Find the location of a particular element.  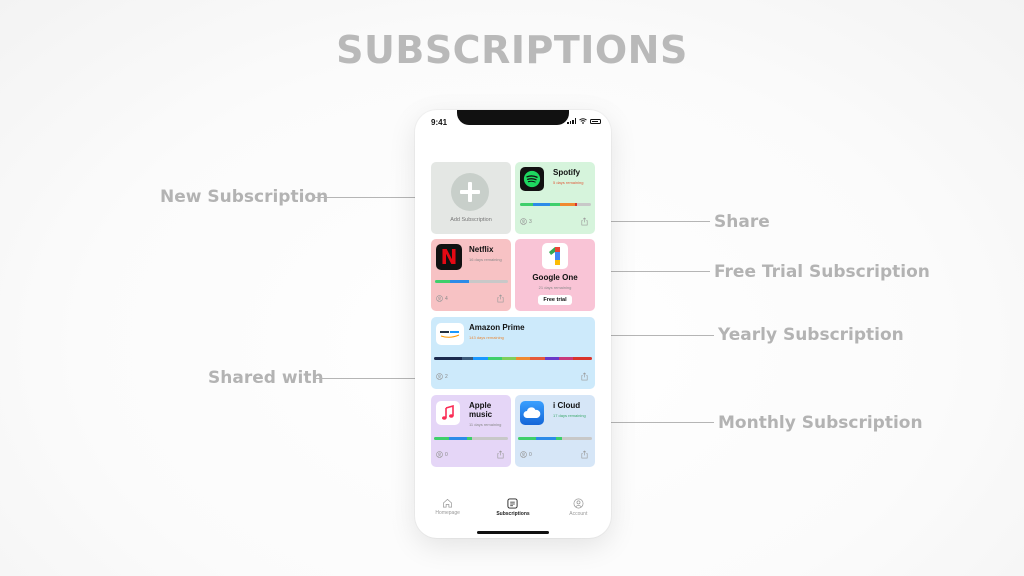

amazon-icon is located at coordinates (450, 334).